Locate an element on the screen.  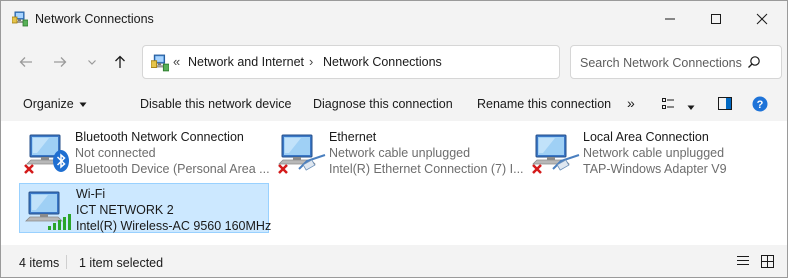
back-button is located at coordinates (26, 62).